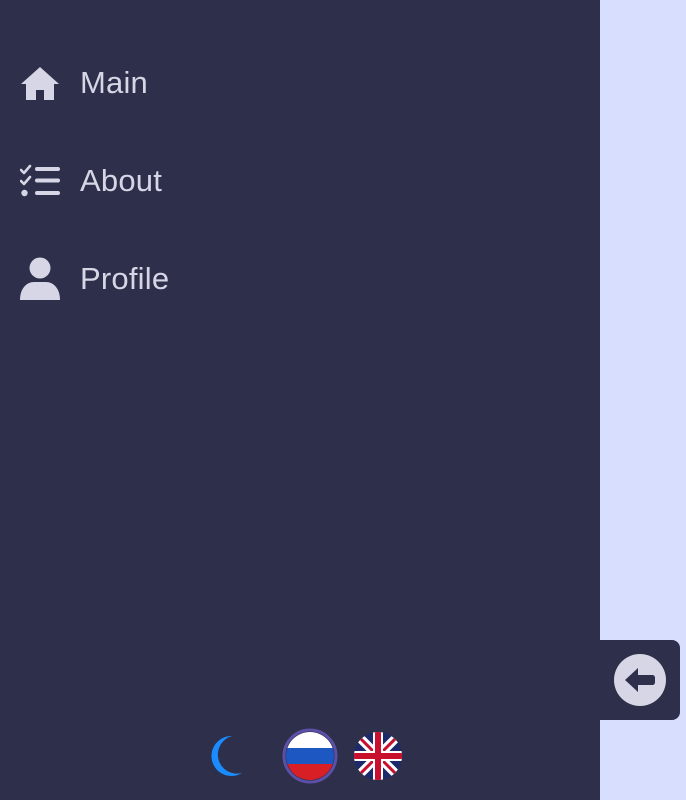 The height and width of the screenshot is (800, 686). I want to click on sidebar-item-main: Main, so click(300, 83).